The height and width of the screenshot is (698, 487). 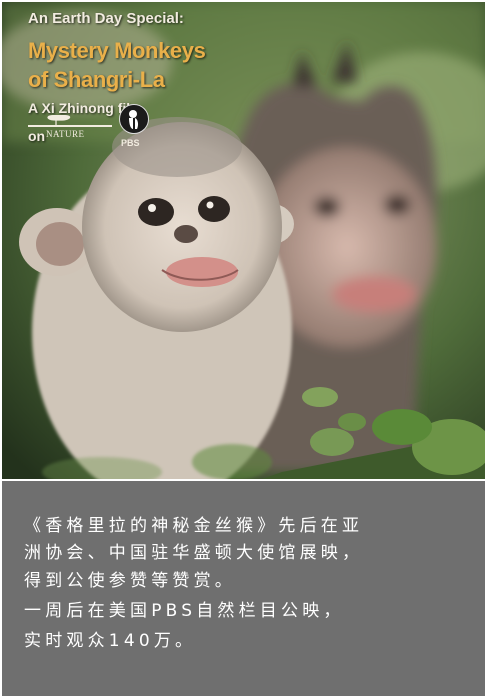 What do you see at coordinates (70, 128) in the screenshot?
I see `nature-logo: NATURE` at bounding box center [70, 128].